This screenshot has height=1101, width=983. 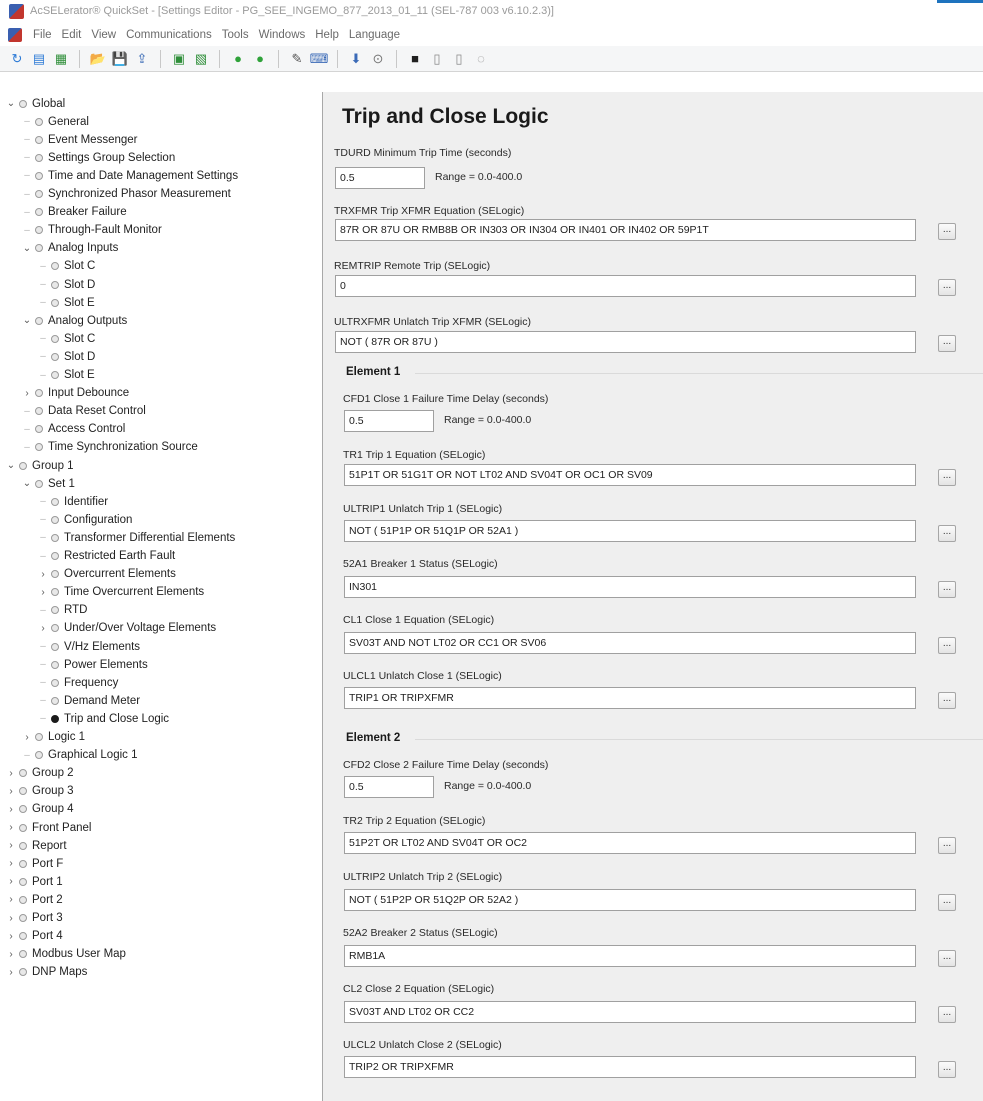 I want to click on send-icon: ⇪, so click(x=142, y=59).